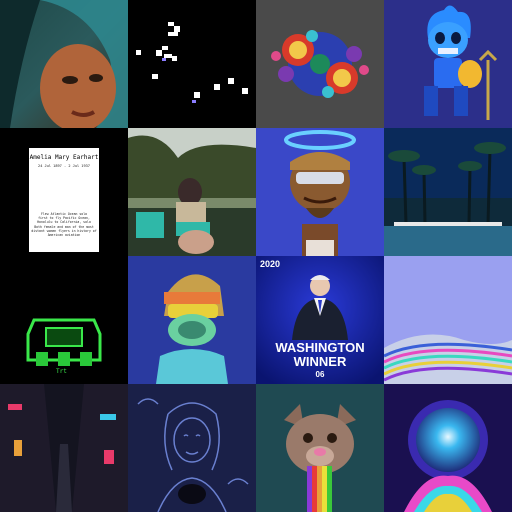 This screenshot has height=512, width=512. I want to click on fractal-art-image, so click(320, 64).